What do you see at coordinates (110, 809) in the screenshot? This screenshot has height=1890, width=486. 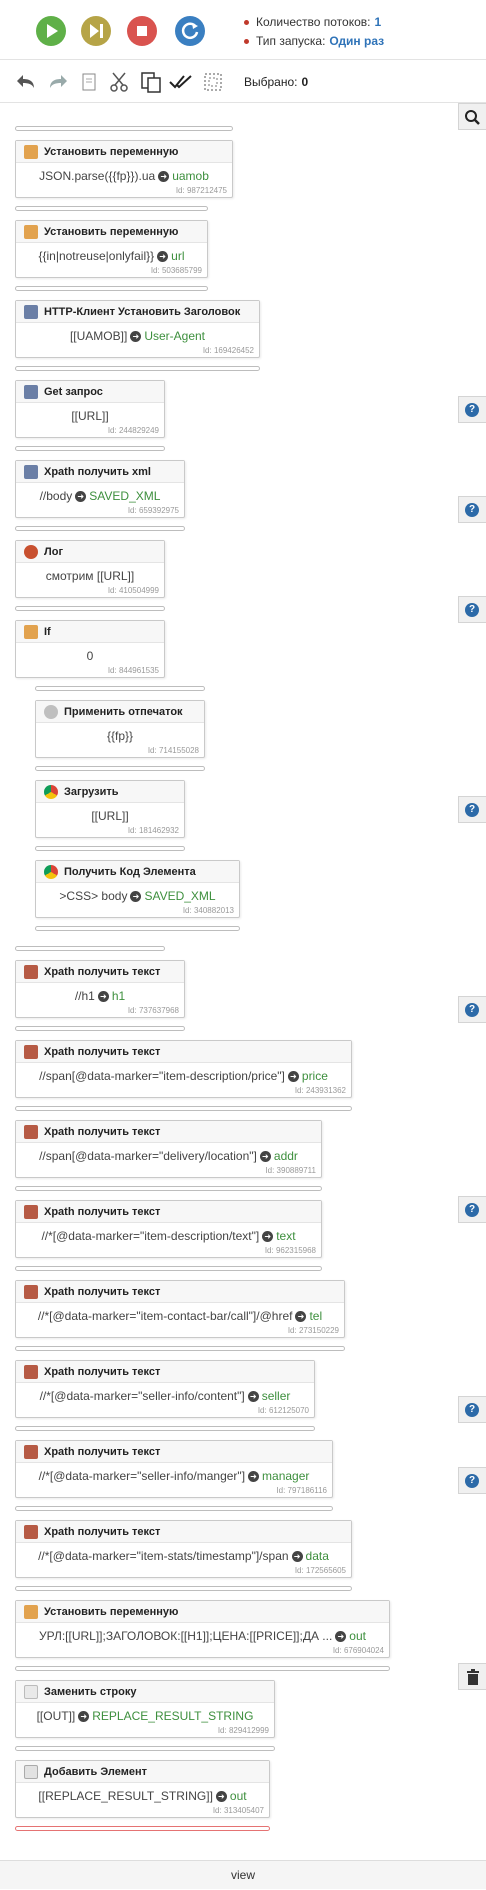 I see `action-block: Загрузить [[URL]] Id: 181462932` at bounding box center [110, 809].